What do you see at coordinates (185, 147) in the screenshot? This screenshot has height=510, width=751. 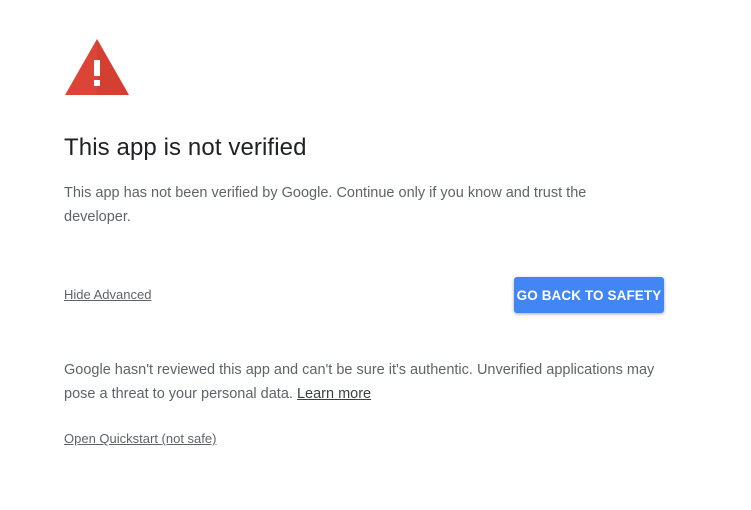 I see `page-title: This app is not verified` at bounding box center [185, 147].